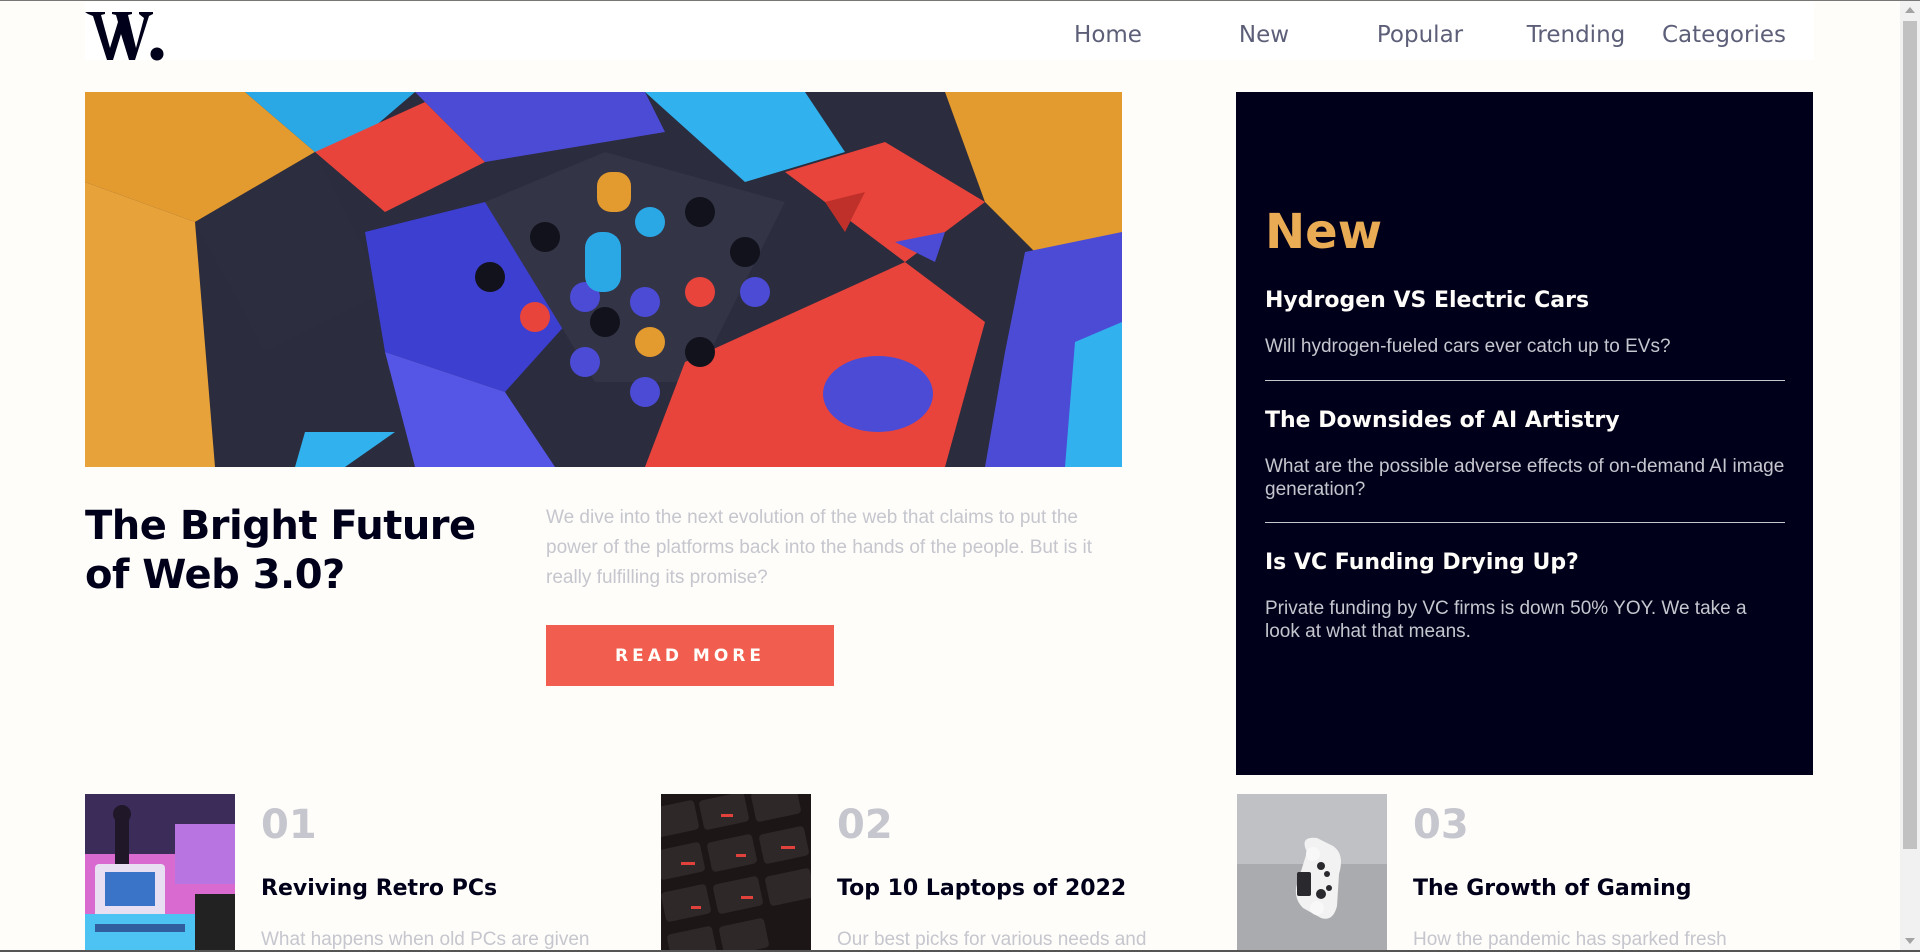  What do you see at coordinates (1570, 939) in the screenshot?
I see `card-description: How the pandemic has sparked fresh` at bounding box center [1570, 939].